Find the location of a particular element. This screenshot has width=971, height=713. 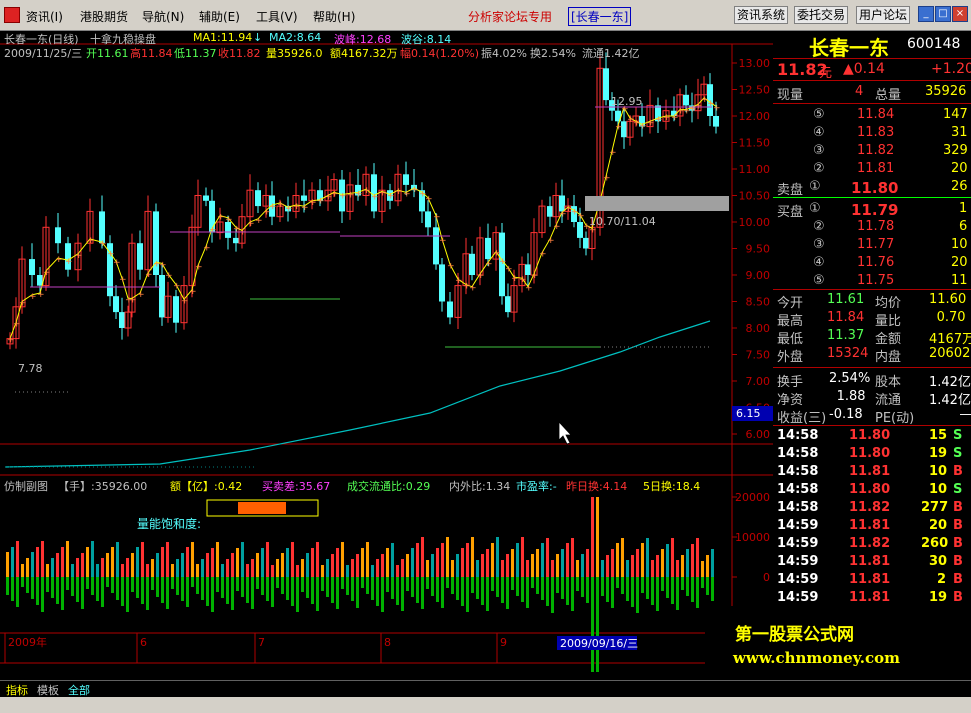

tab-template: 模板 is located at coordinates (48, 690).